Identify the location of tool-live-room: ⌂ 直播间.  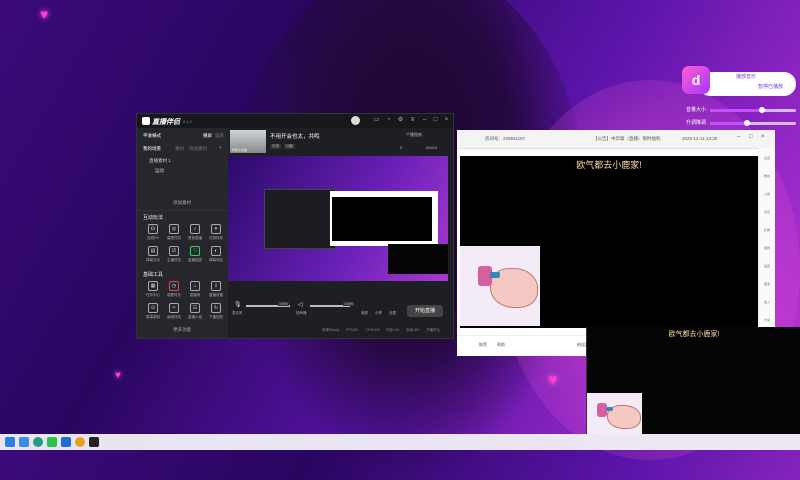
(195, 292).